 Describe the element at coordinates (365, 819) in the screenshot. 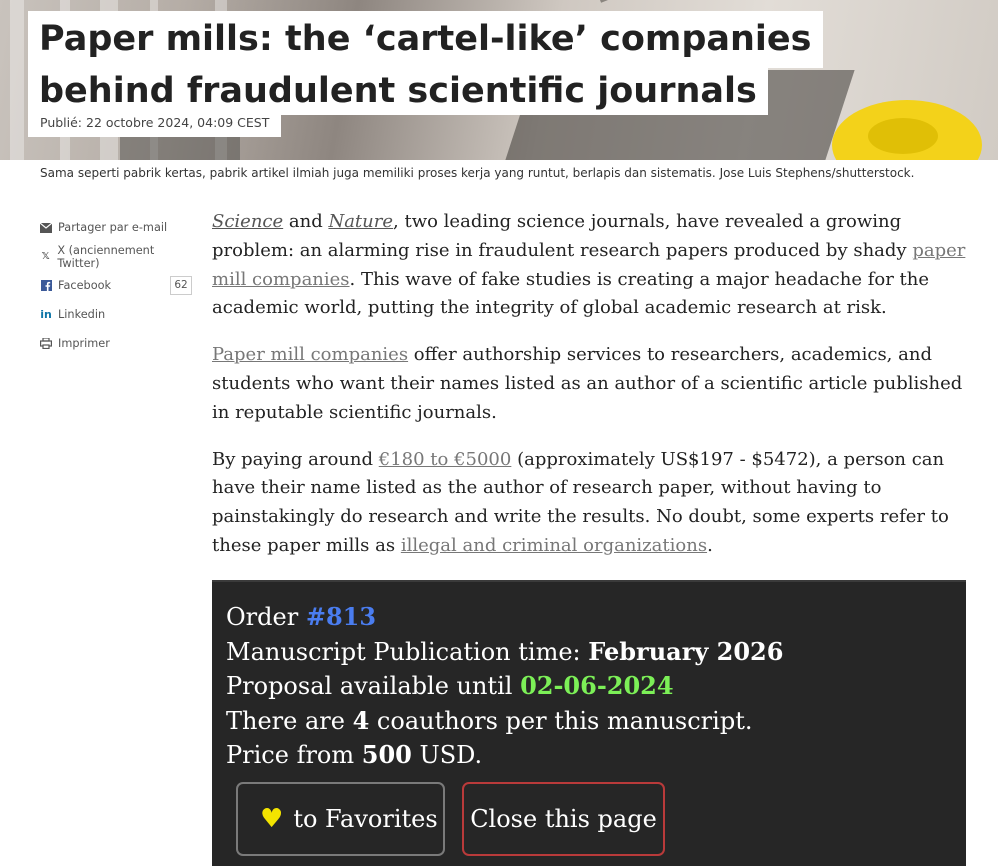

I see `favorites-label: to Favorites` at that location.